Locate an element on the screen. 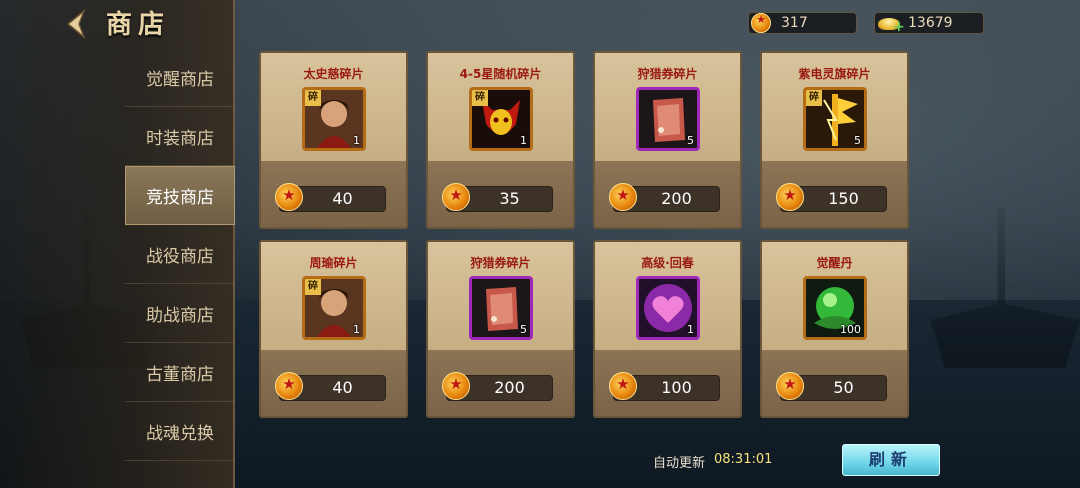 The width and height of the screenshot is (1080, 488). sidebar-item-soul-exchange: 战魂兑换 is located at coordinates (180, 431).